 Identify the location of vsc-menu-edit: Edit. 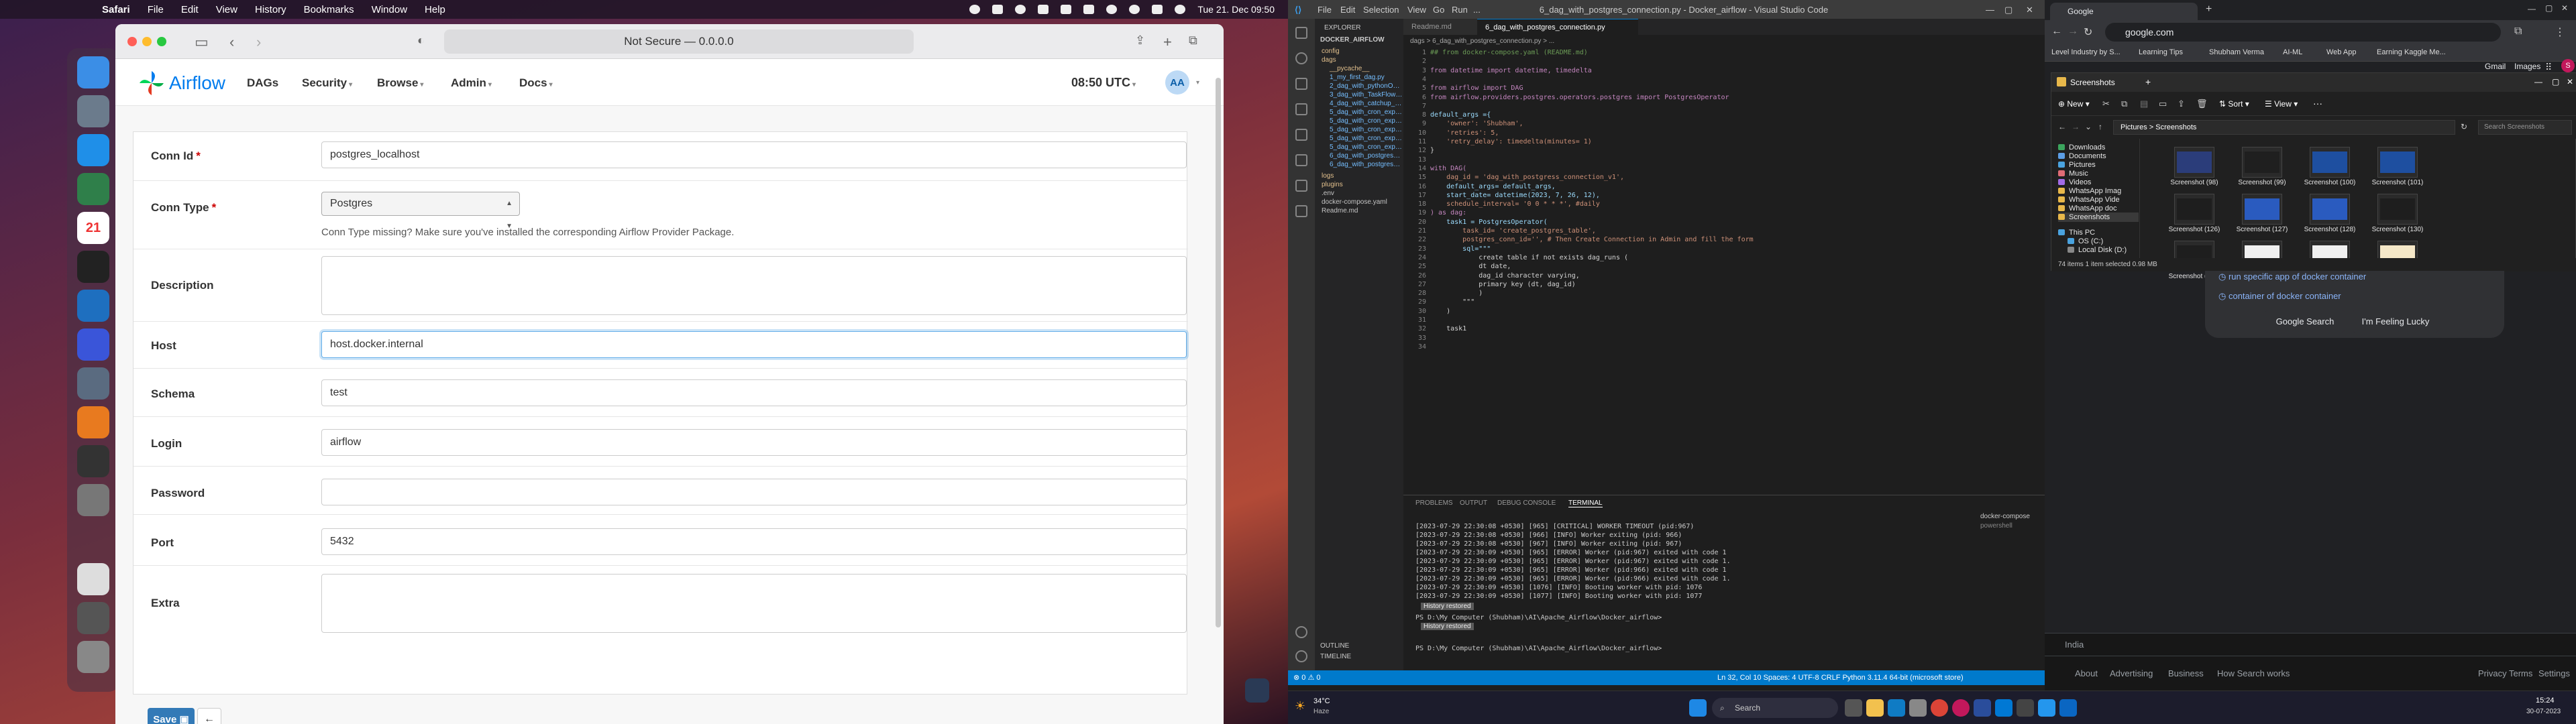
(1347, 10).